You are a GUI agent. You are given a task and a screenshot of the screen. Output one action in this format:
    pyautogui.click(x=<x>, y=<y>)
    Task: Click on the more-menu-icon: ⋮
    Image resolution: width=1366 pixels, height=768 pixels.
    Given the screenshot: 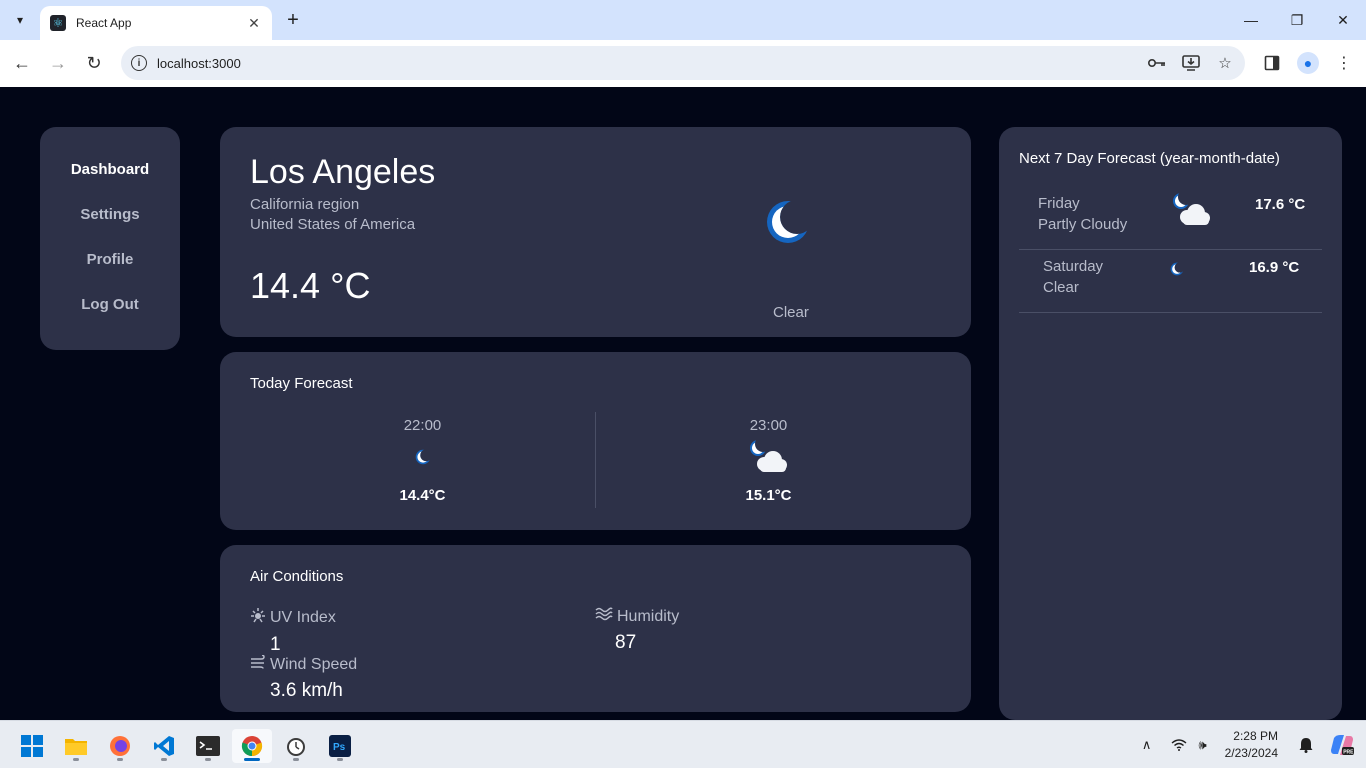 What is the action you would take?
    pyautogui.click(x=1344, y=63)
    